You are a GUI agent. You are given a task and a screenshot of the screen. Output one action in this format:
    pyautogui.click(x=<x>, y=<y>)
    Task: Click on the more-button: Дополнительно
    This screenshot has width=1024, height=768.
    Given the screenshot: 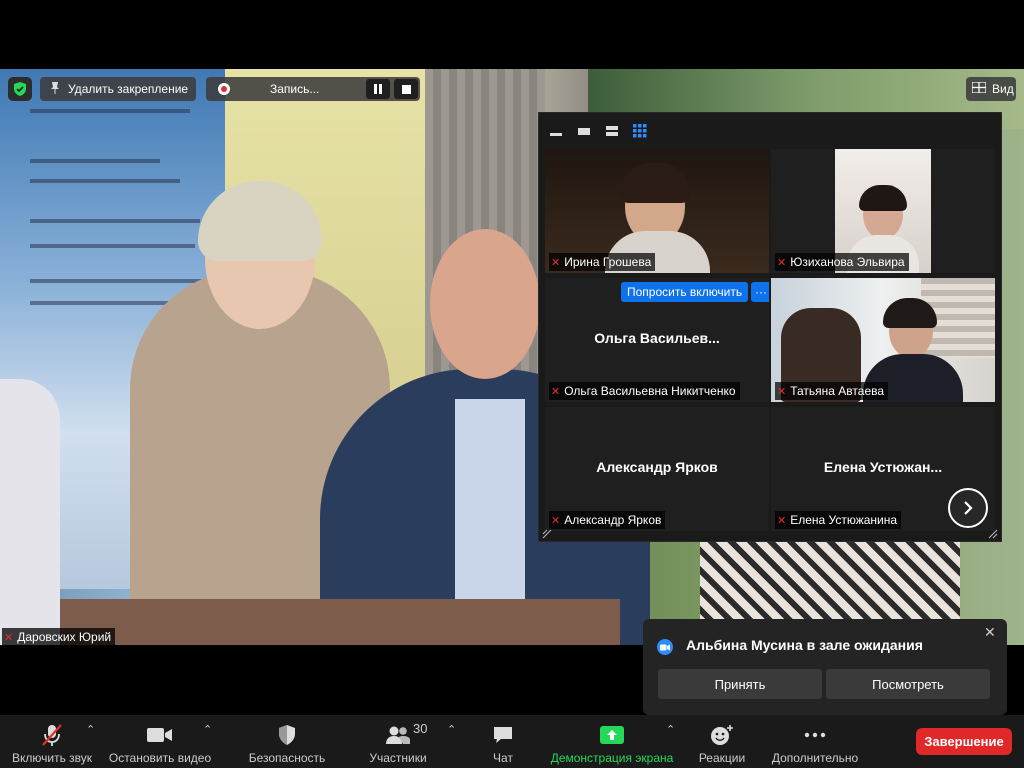 What is the action you would take?
    pyautogui.click(x=815, y=743)
    